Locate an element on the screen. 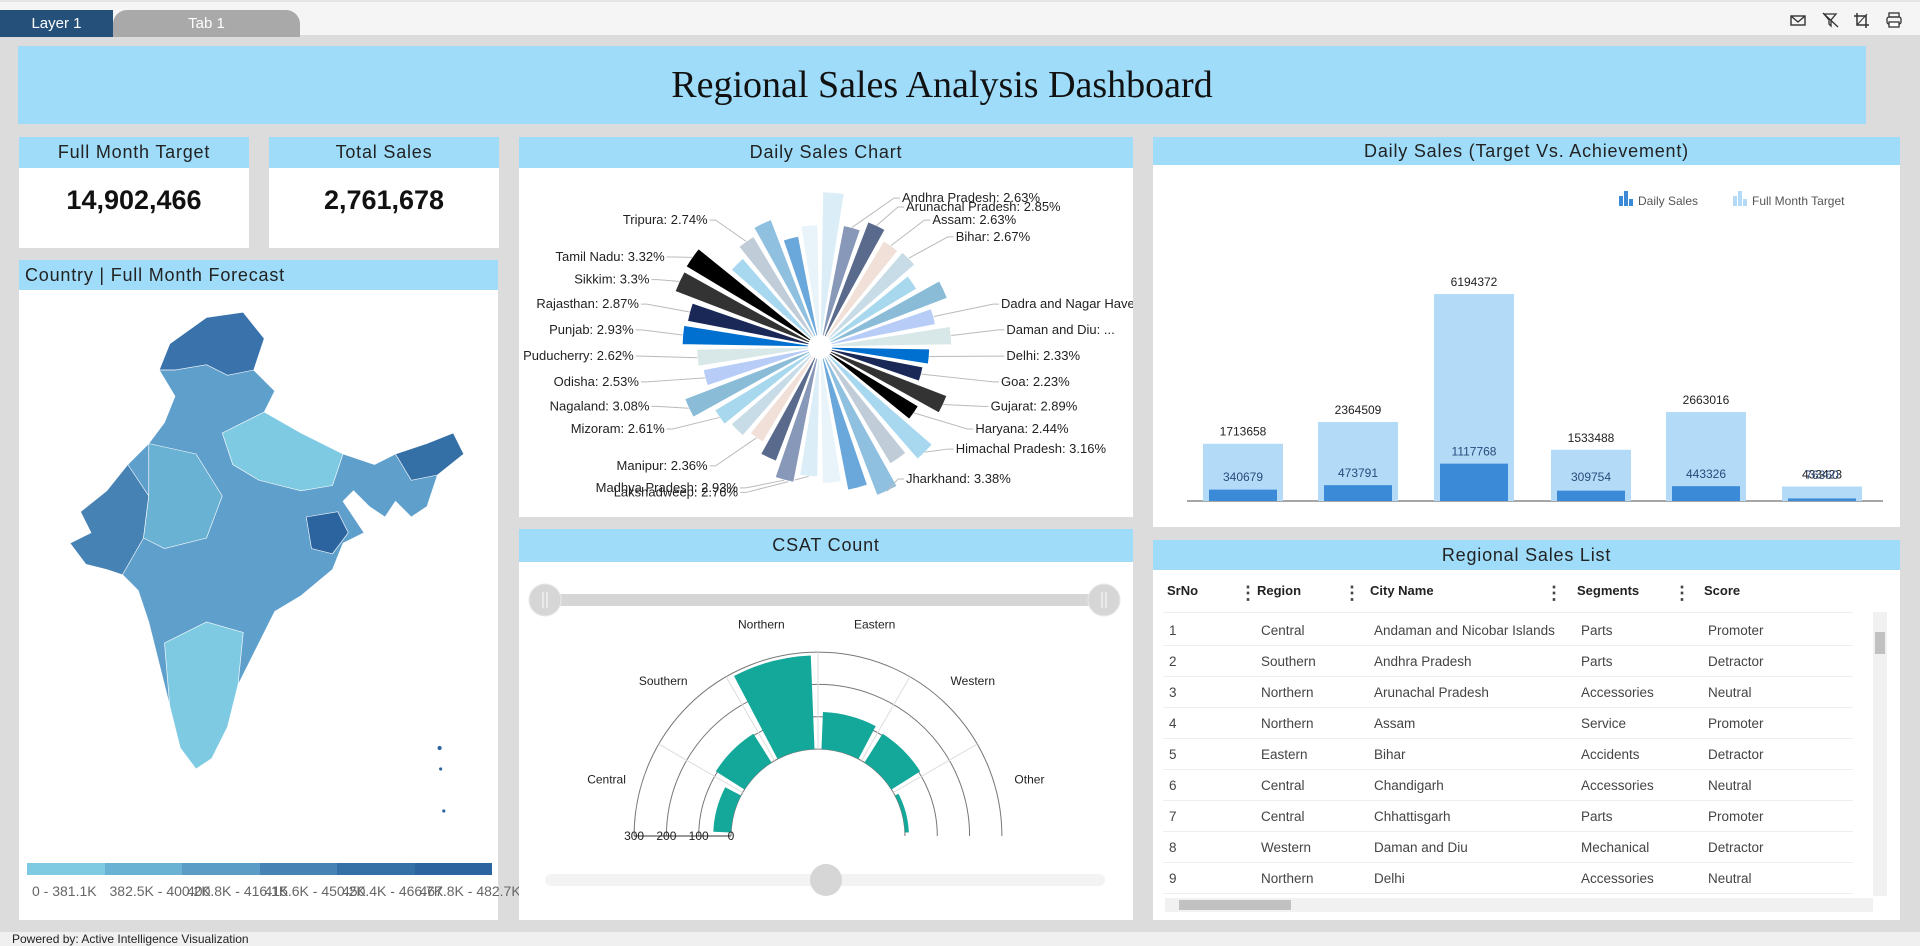 The width and height of the screenshot is (1920, 946). column-header: City Name is located at coordinates (1402, 590).